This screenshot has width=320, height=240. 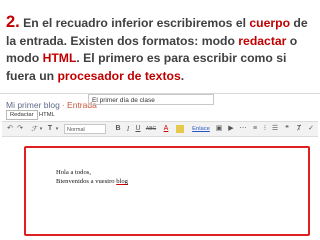 What do you see at coordinates (92, 181) in the screenshot?
I see `body-line: Bienvenidos a vuestro blog` at bounding box center [92, 181].